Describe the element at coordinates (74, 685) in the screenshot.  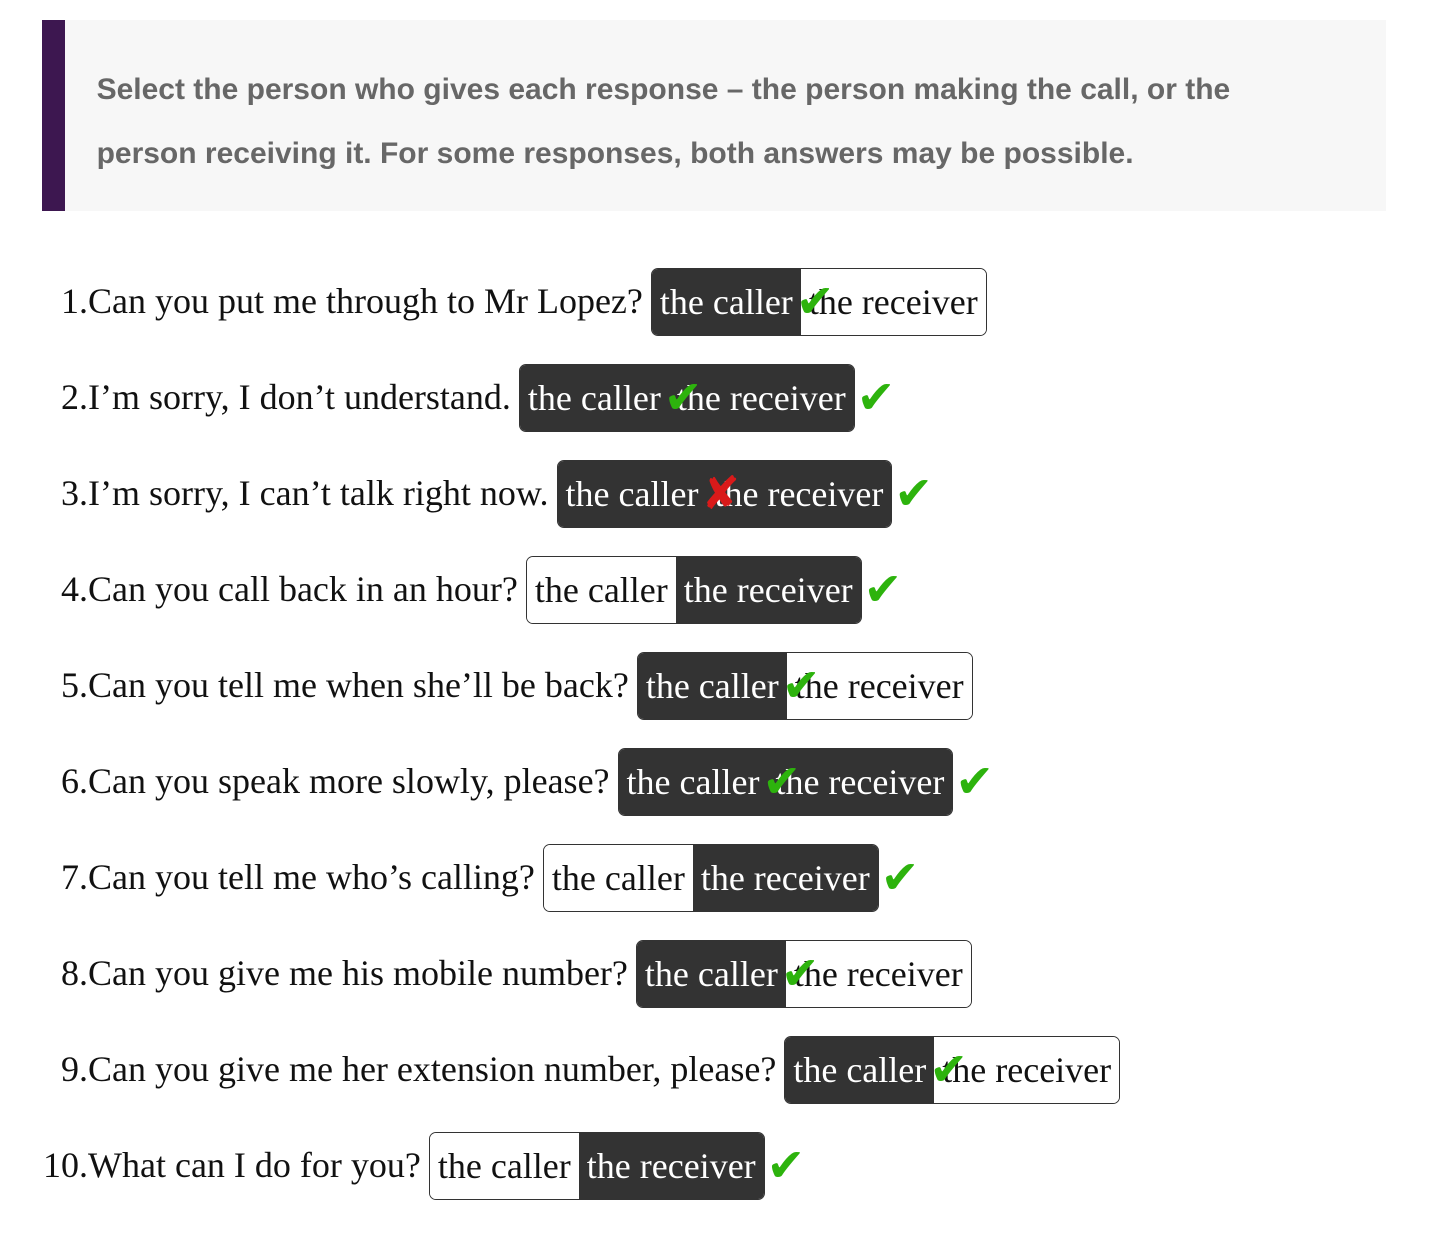
I see `question-number: 5.` at that location.